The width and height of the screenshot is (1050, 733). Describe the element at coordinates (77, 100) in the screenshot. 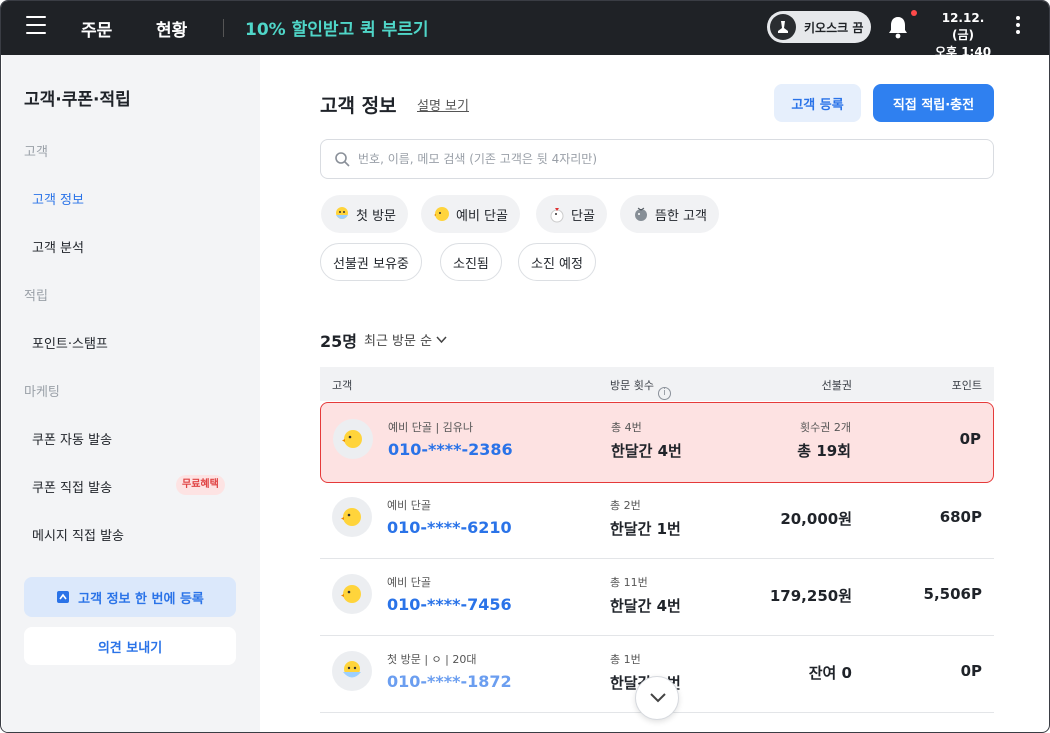

I see `sidebar-title: 고객·쿠폰·적립` at that location.